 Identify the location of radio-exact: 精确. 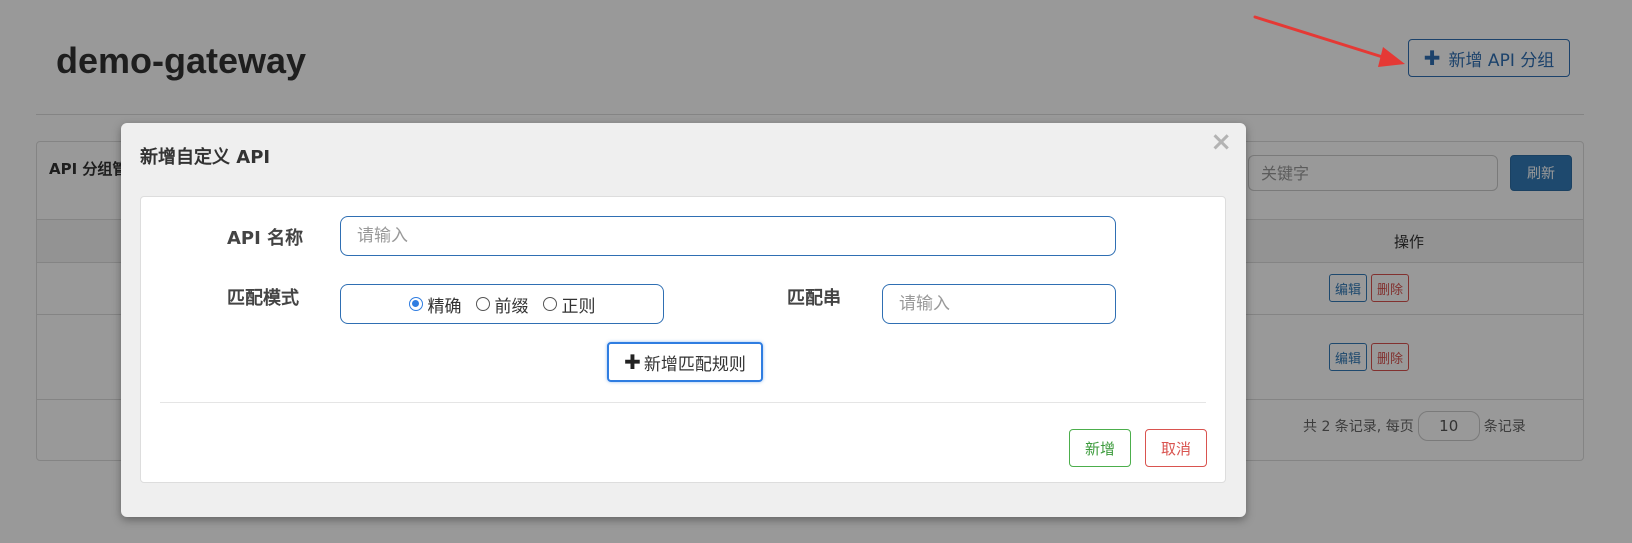
(435, 304).